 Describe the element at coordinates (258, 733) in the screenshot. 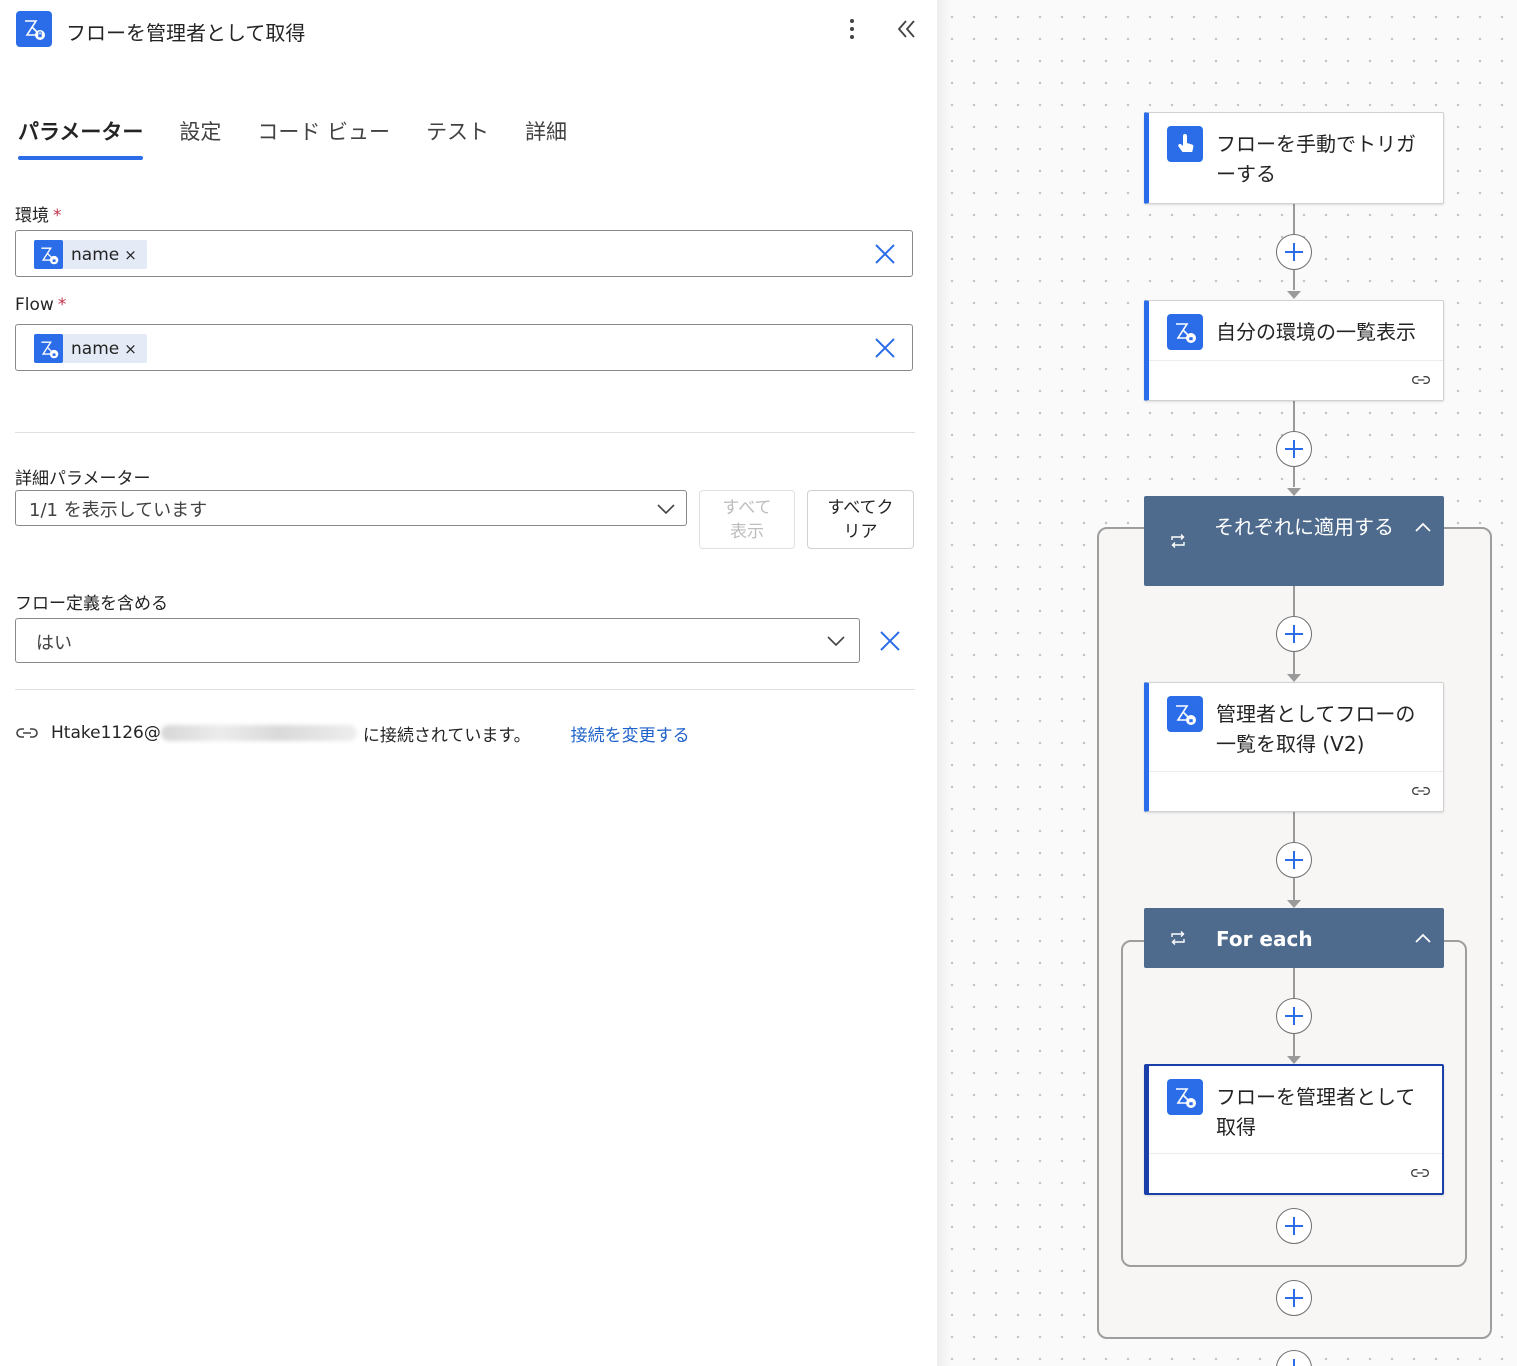

I see `redacted-email` at that location.